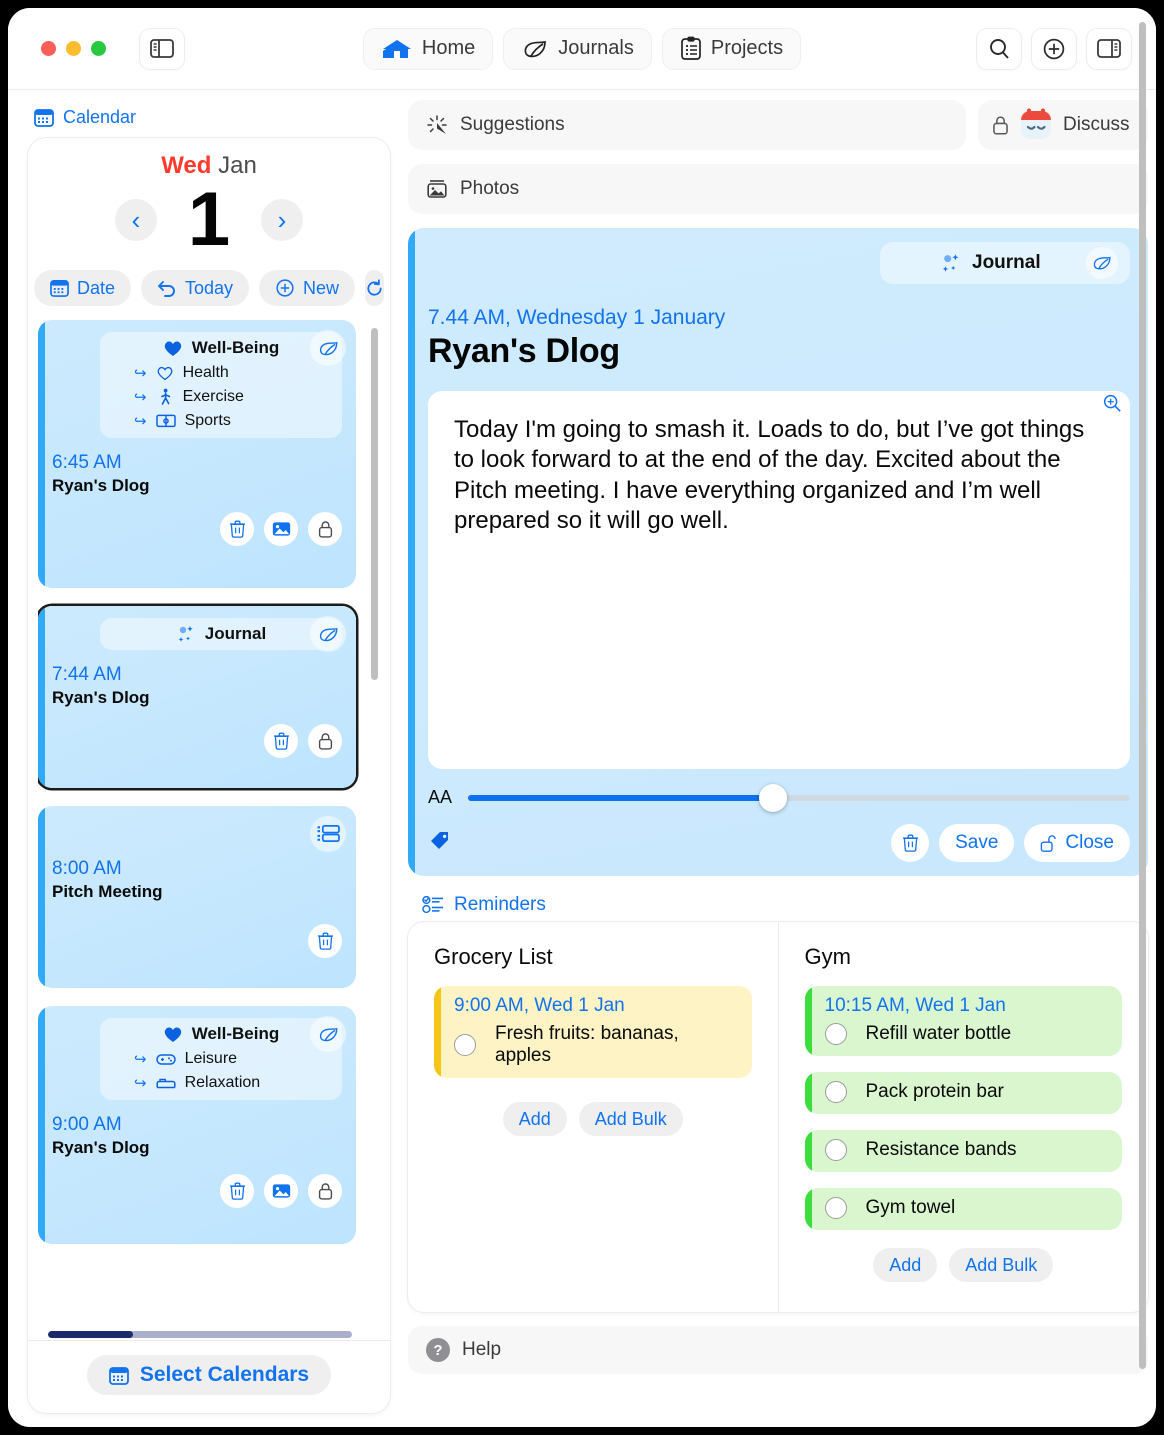 The image size is (1164, 1435). Describe the element at coordinates (197, 831) in the screenshot. I see `event-spacer` at that location.